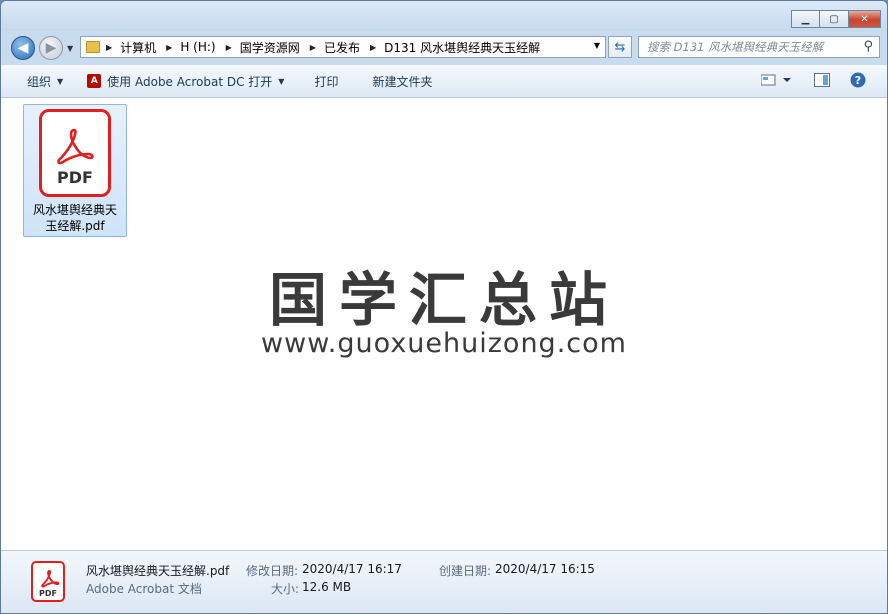 The width and height of the screenshot is (888, 614). I want to click on forward-button: ▶, so click(51, 48).